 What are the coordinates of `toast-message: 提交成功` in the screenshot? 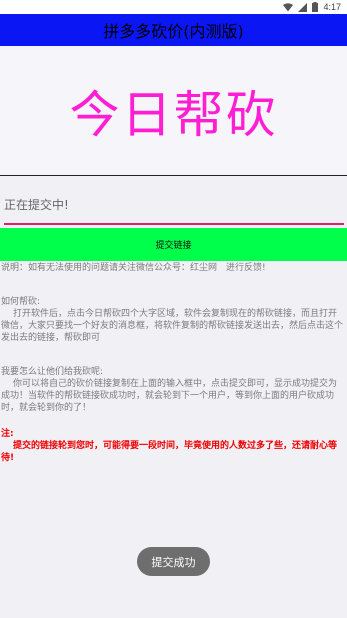 It's located at (173, 561).